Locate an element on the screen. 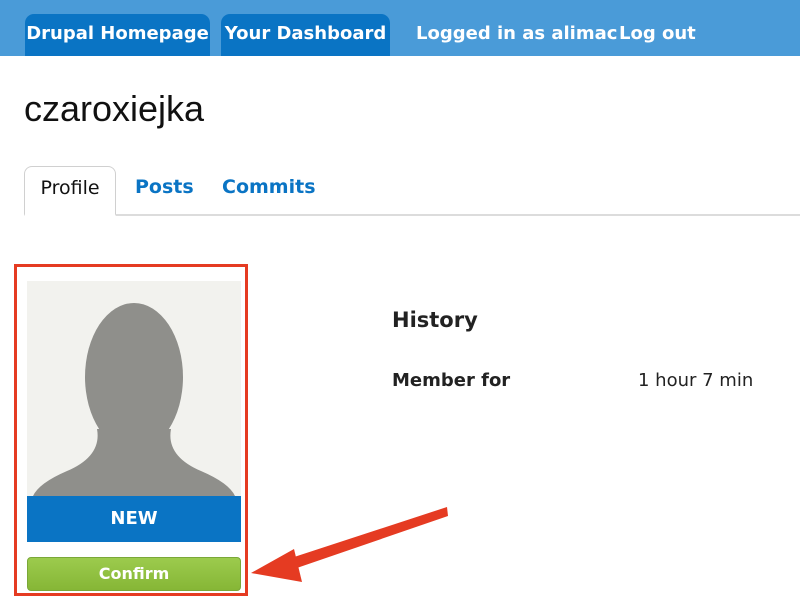 The width and height of the screenshot is (800, 600). your-dashboard-tab: Your Dashboard is located at coordinates (305, 35).